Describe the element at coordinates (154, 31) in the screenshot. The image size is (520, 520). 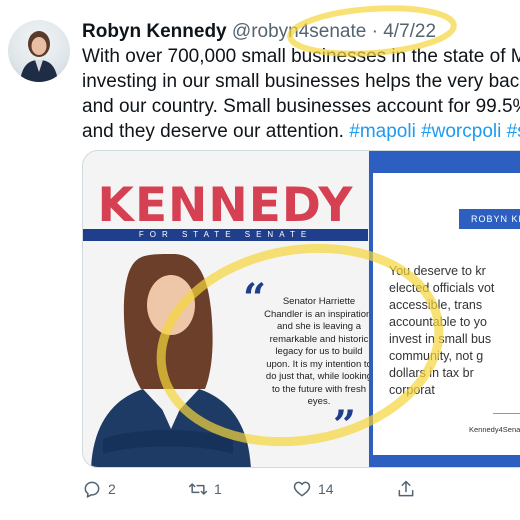
I see `author-name: Robyn Kennedy` at that location.